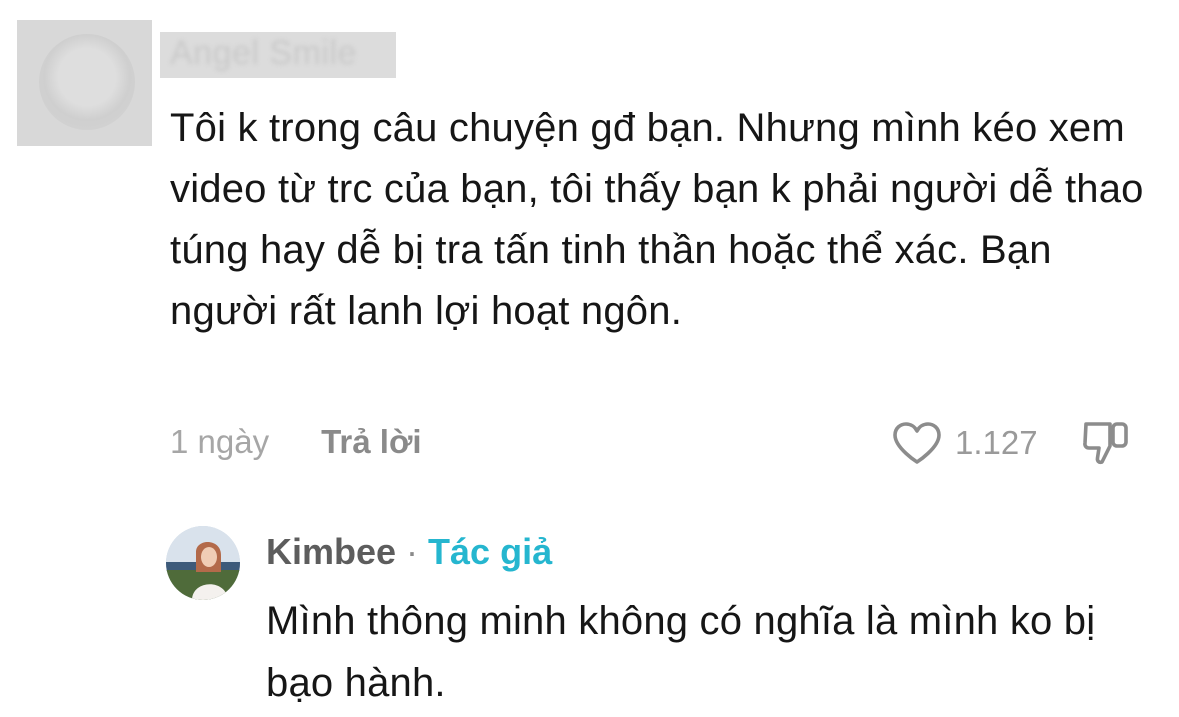 Image resolution: width=1179 pixels, height=717 pixels. What do you see at coordinates (996, 442) in the screenshot?
I see `like-count: 1.127` at bounding box center [996, 442].